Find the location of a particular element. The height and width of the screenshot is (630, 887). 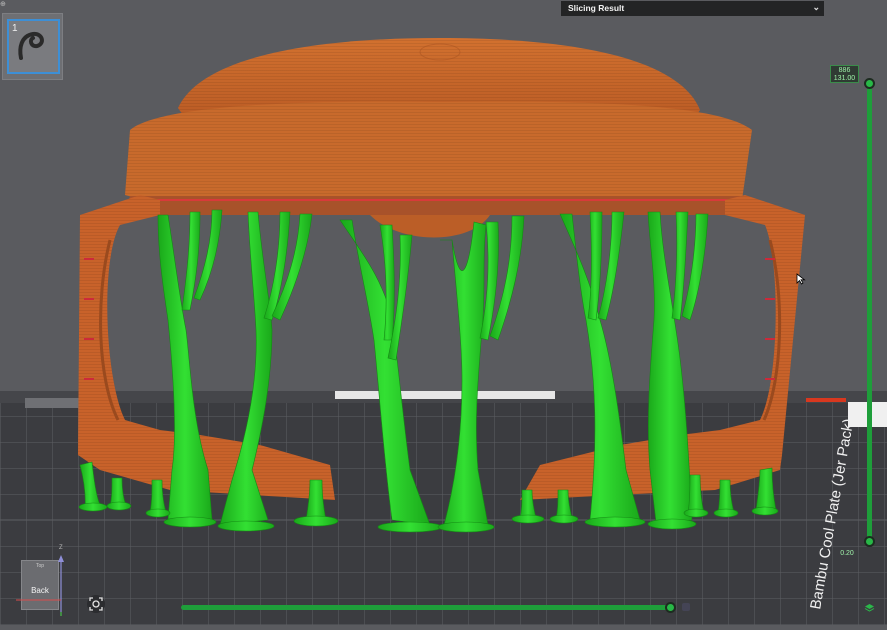

layer-slider-top-handle is located at coordinates (869, 83).